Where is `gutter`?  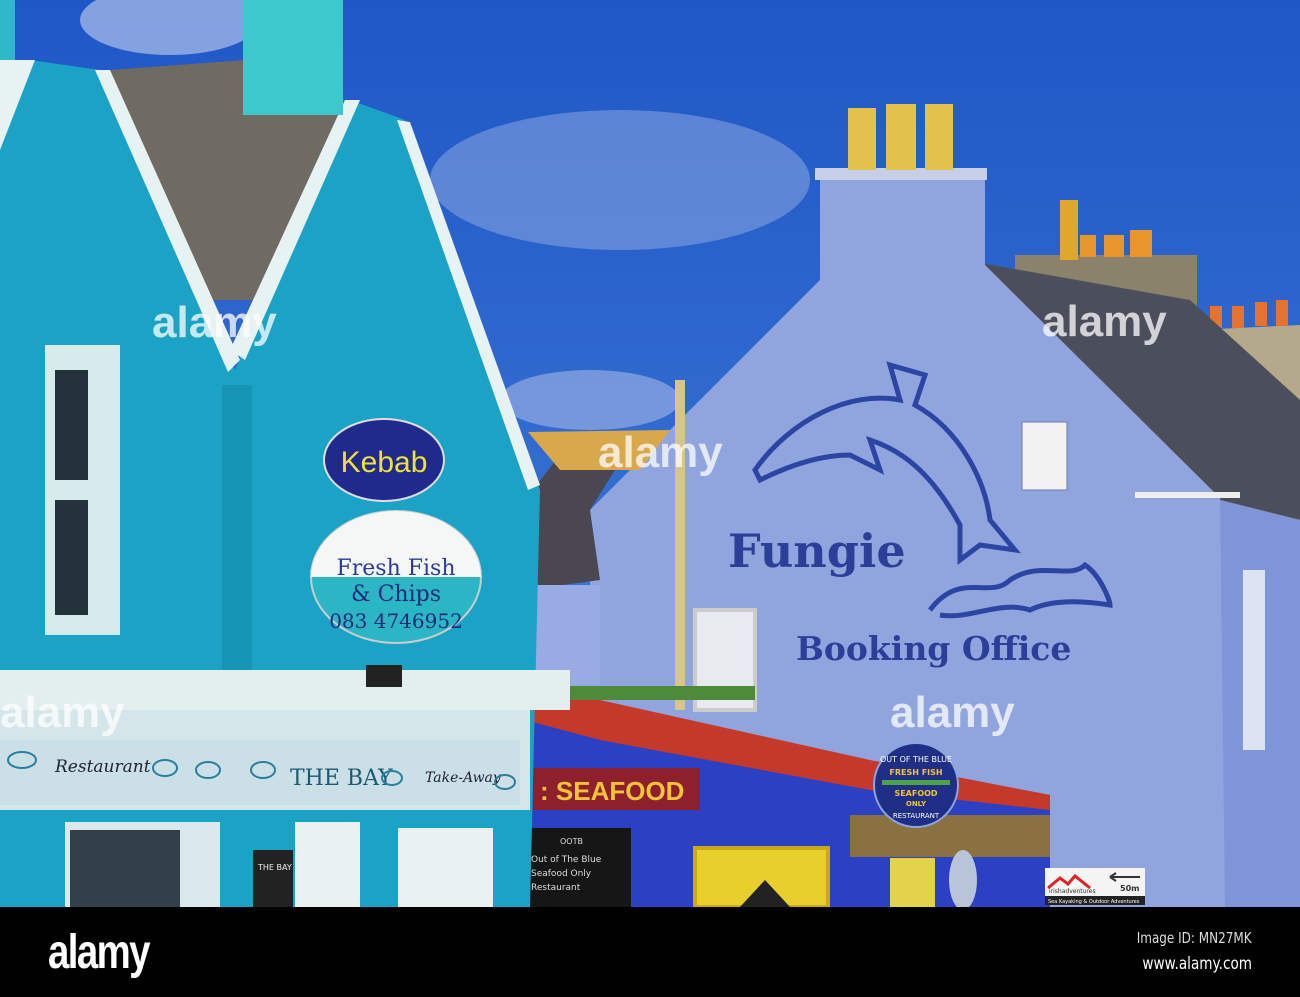 gutter is located at coordinates (1187, 495).